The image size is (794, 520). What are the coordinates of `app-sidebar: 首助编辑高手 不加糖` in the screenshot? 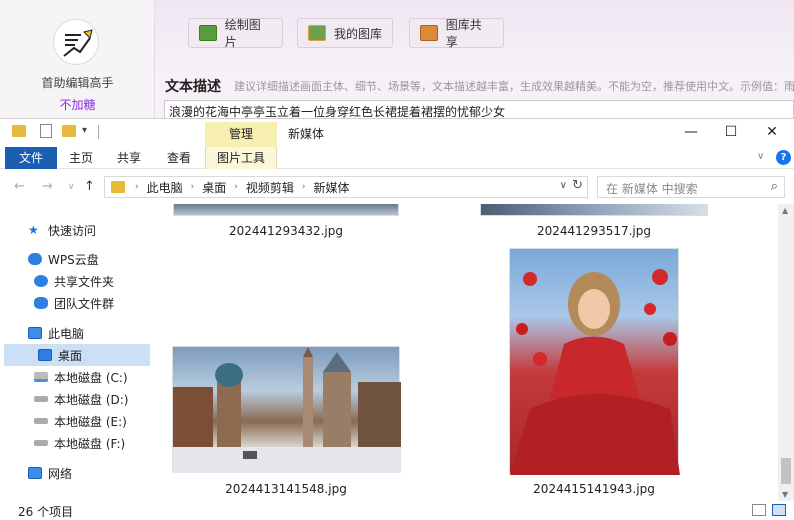 It's located at (77, 62).